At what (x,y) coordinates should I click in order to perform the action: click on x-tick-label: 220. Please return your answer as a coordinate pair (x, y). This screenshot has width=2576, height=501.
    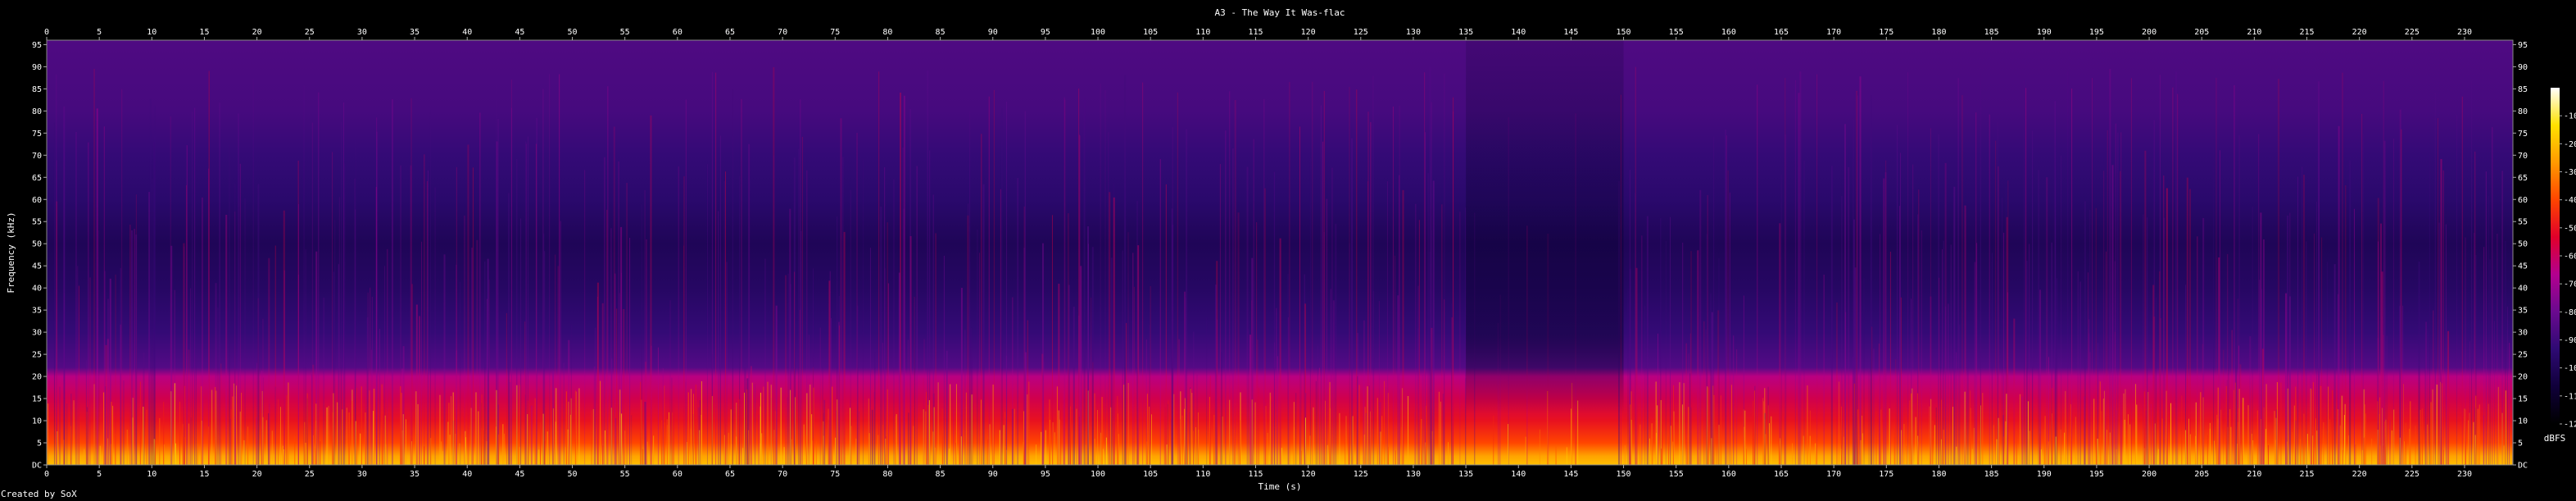
    Looking at the image, I should click on (2359, 32).